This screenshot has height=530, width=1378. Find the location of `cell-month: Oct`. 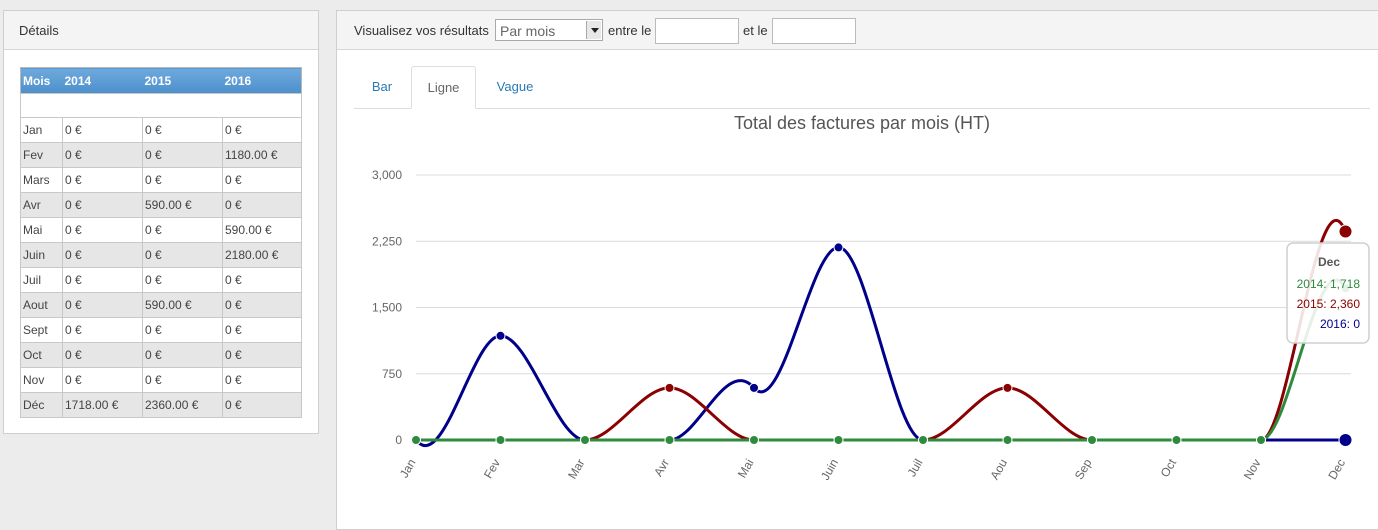

cell-month: Oct is located at coordinates (41, 355).